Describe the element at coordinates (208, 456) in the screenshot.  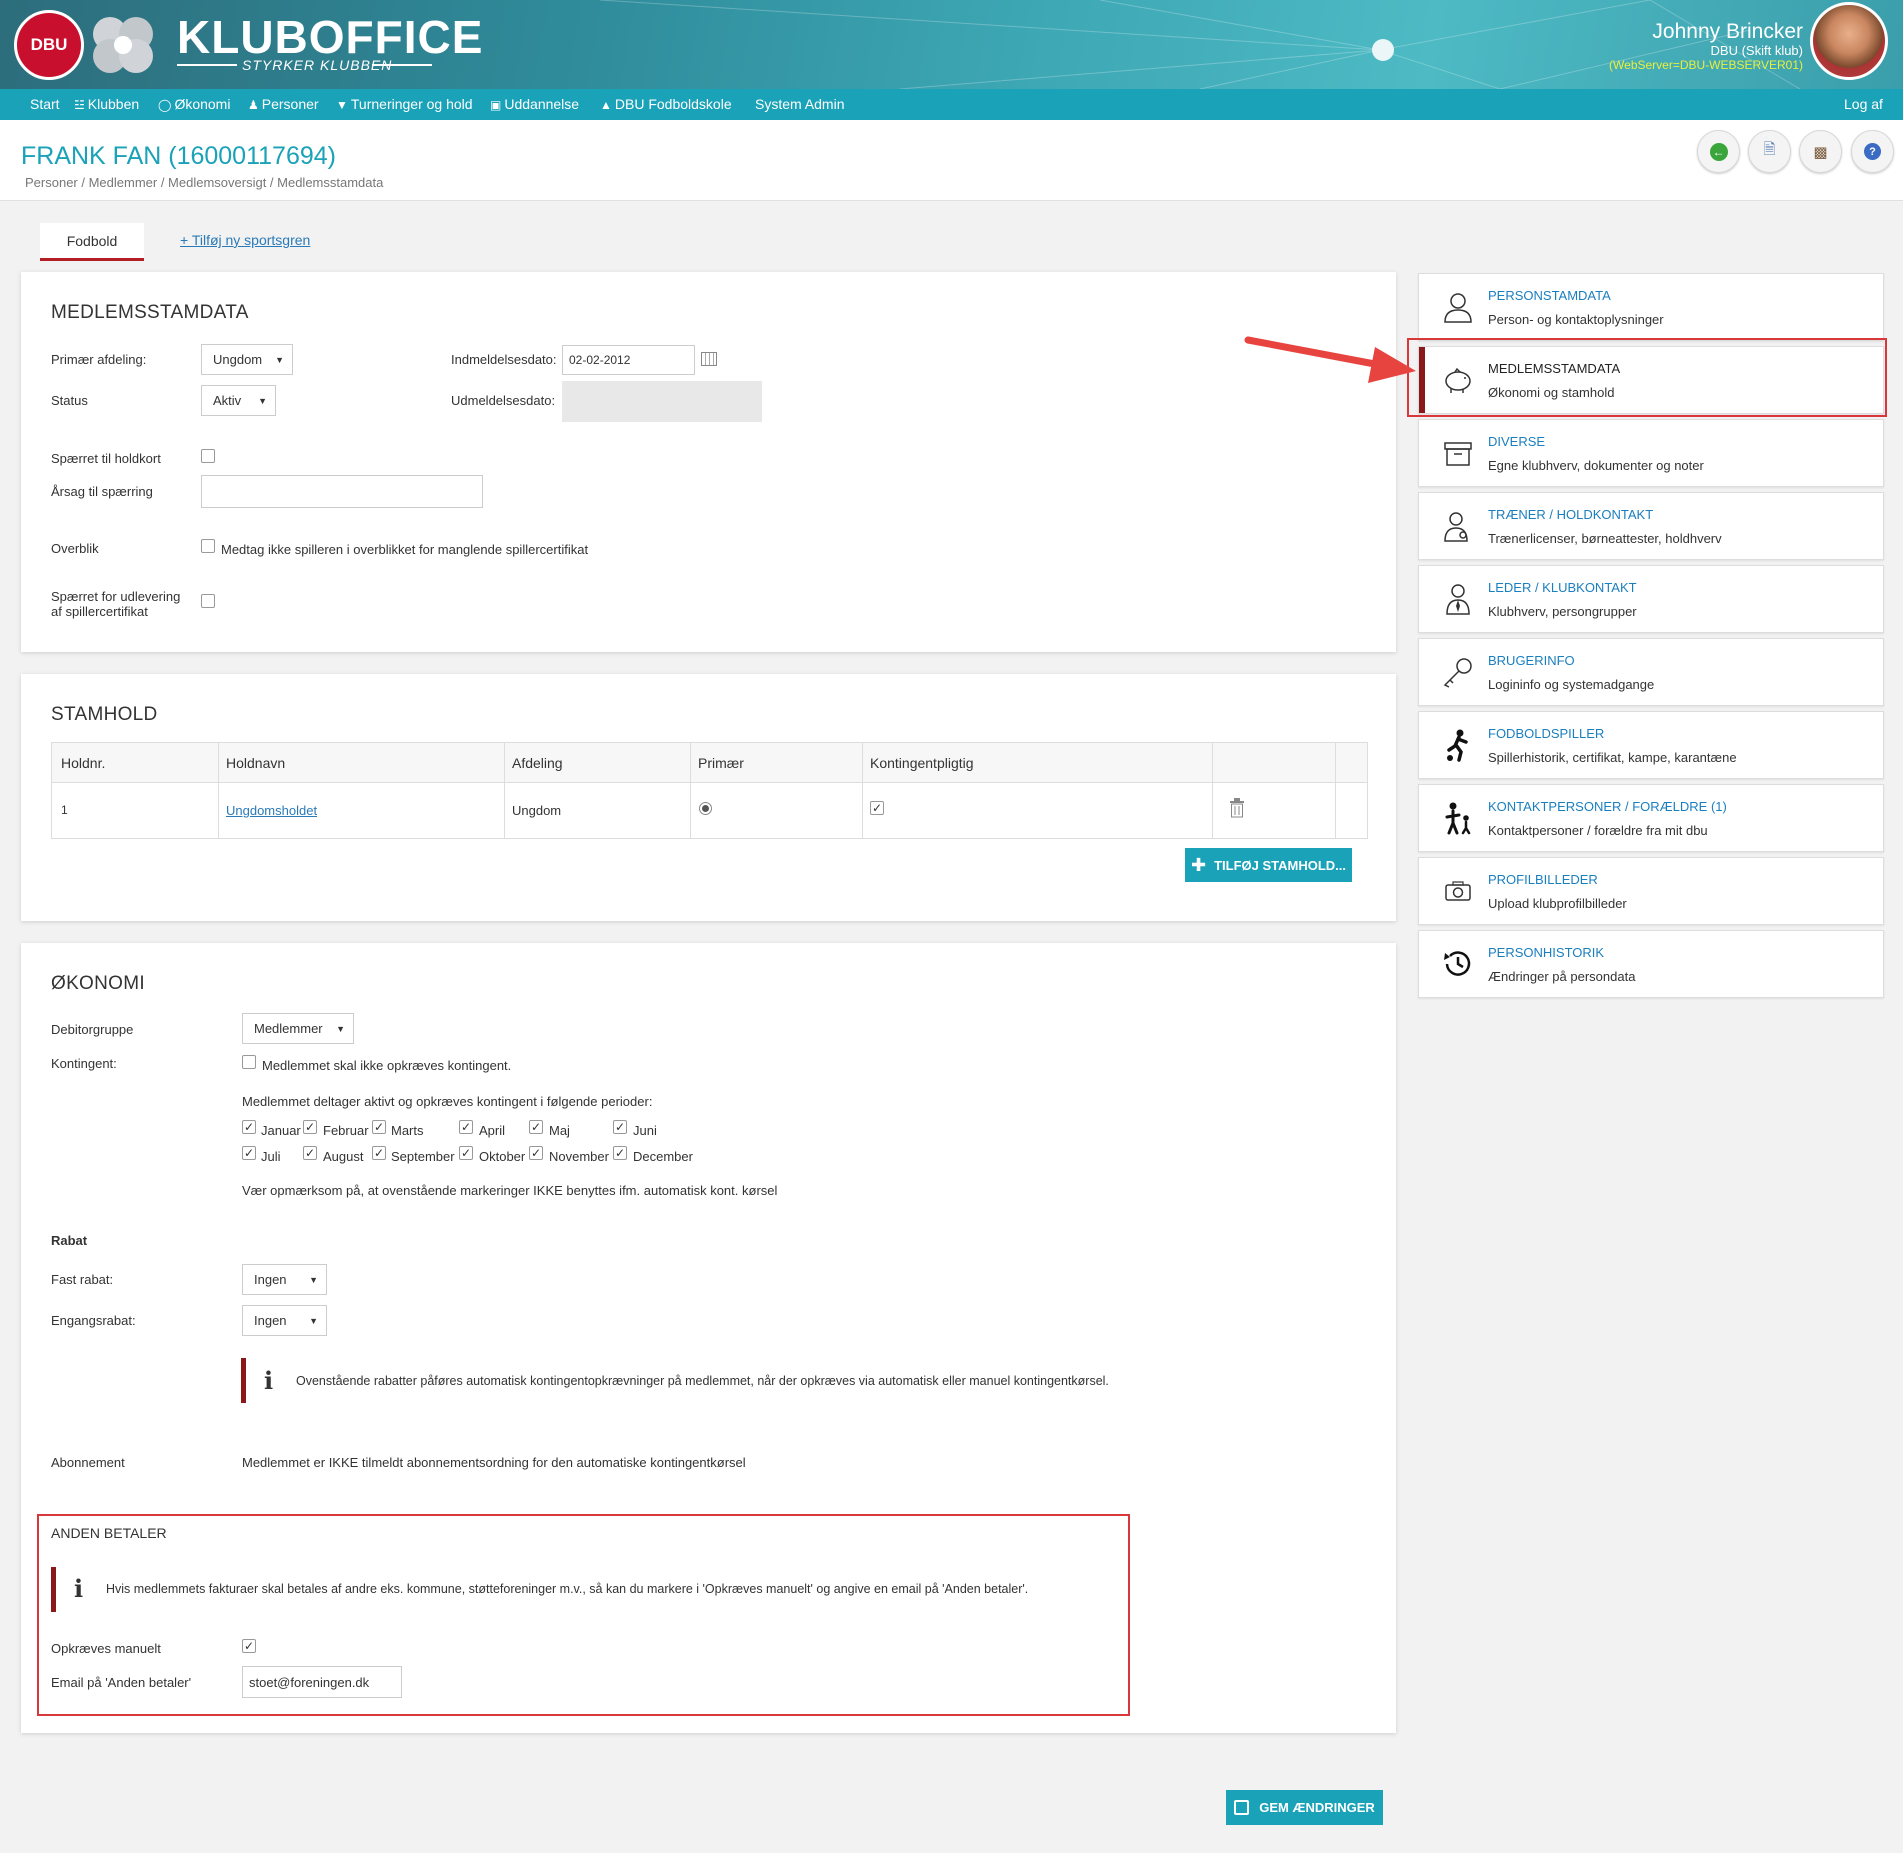
I see `block-checkbox` at that location.